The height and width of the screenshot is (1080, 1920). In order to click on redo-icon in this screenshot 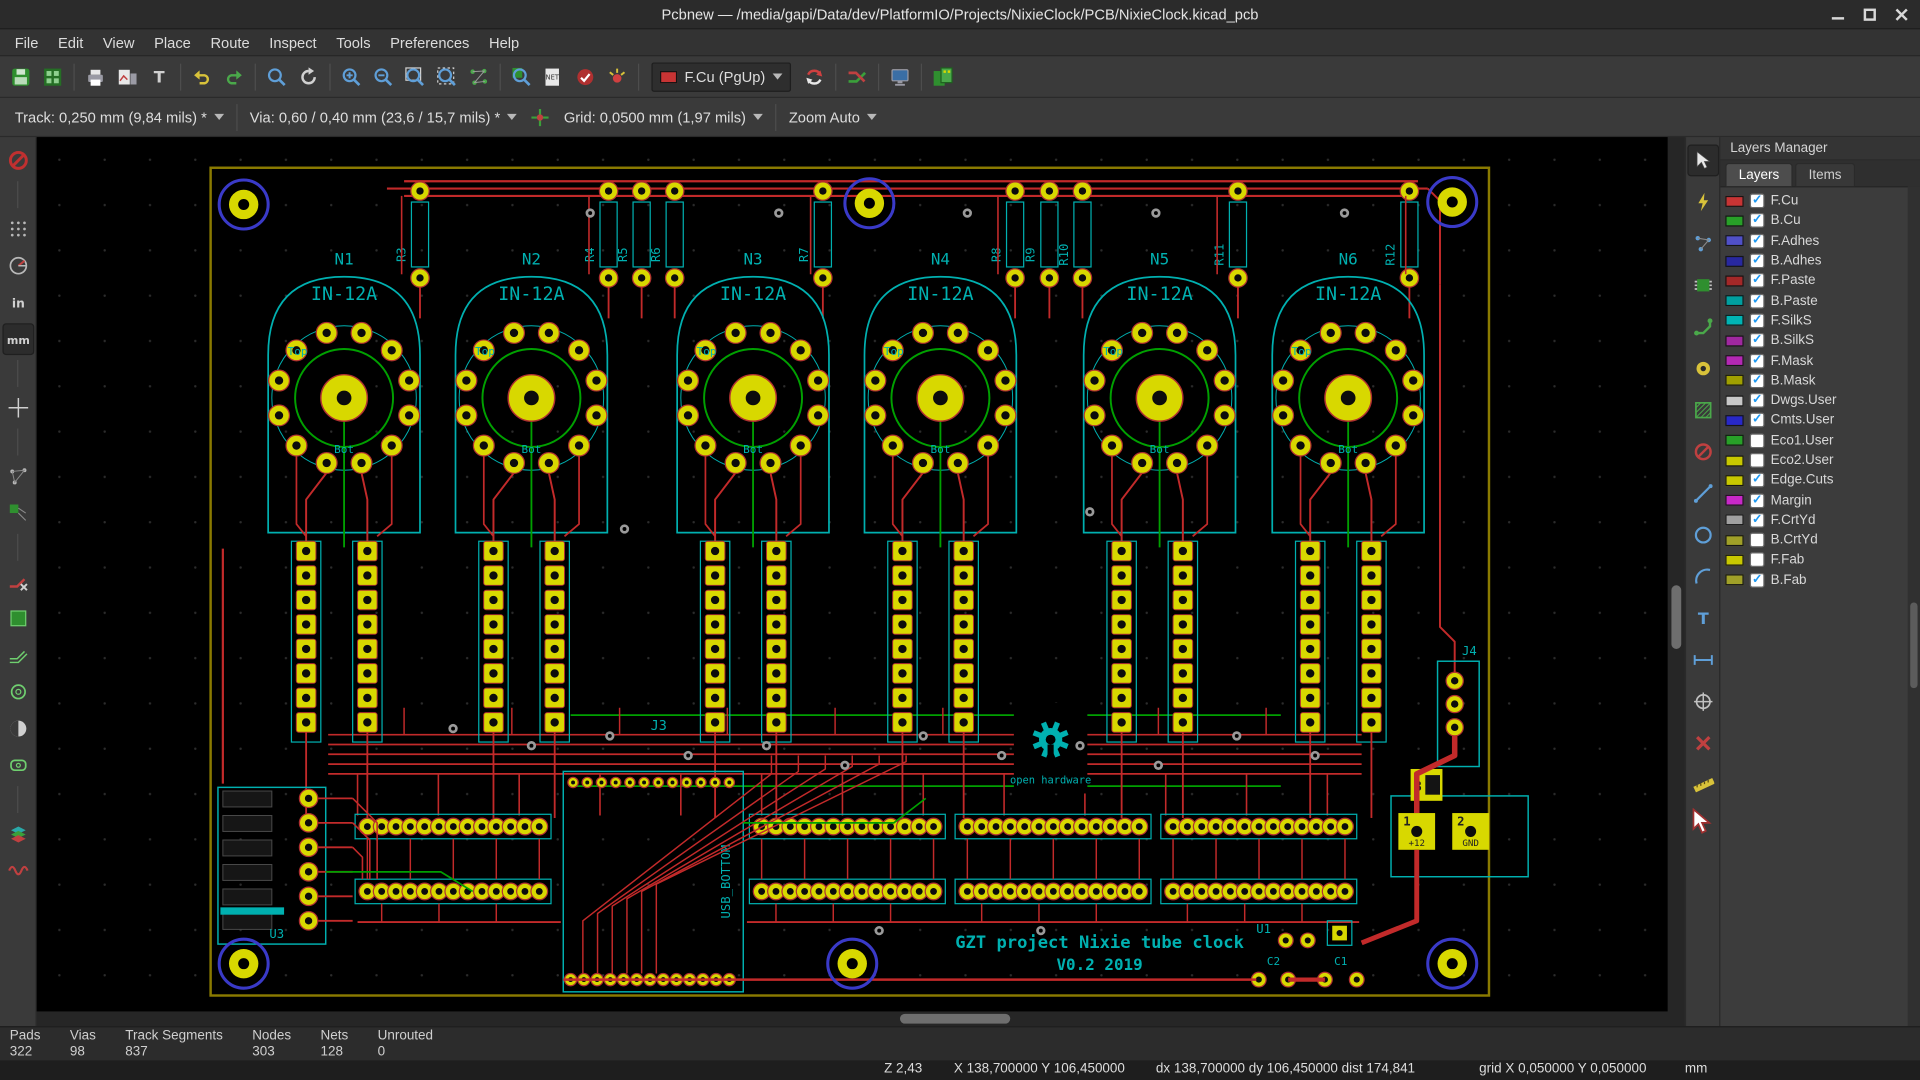, I will do `click(234, 77)`.